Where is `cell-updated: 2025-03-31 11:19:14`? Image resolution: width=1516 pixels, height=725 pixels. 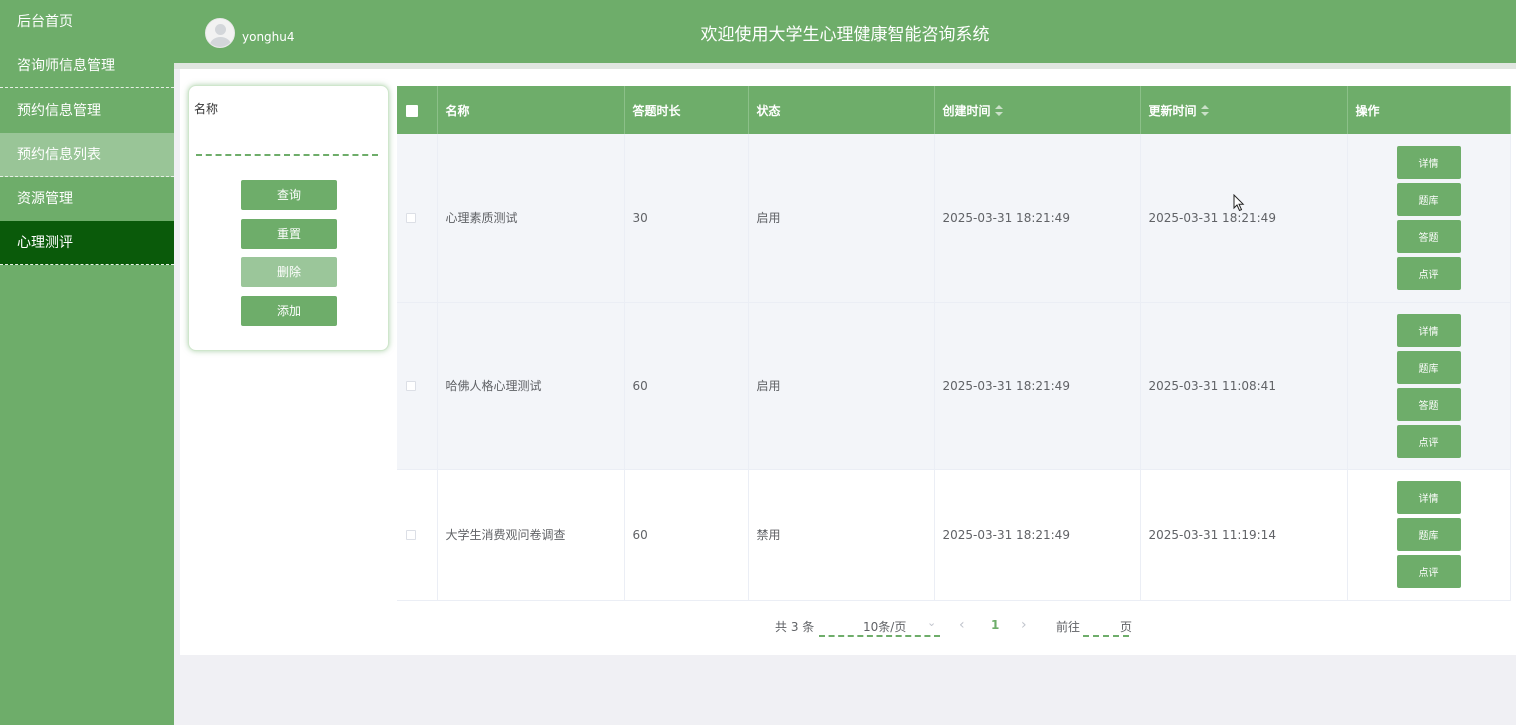 cell-updated: 2025-03-31 11:19:14 is located at coordinates (1244, 535).